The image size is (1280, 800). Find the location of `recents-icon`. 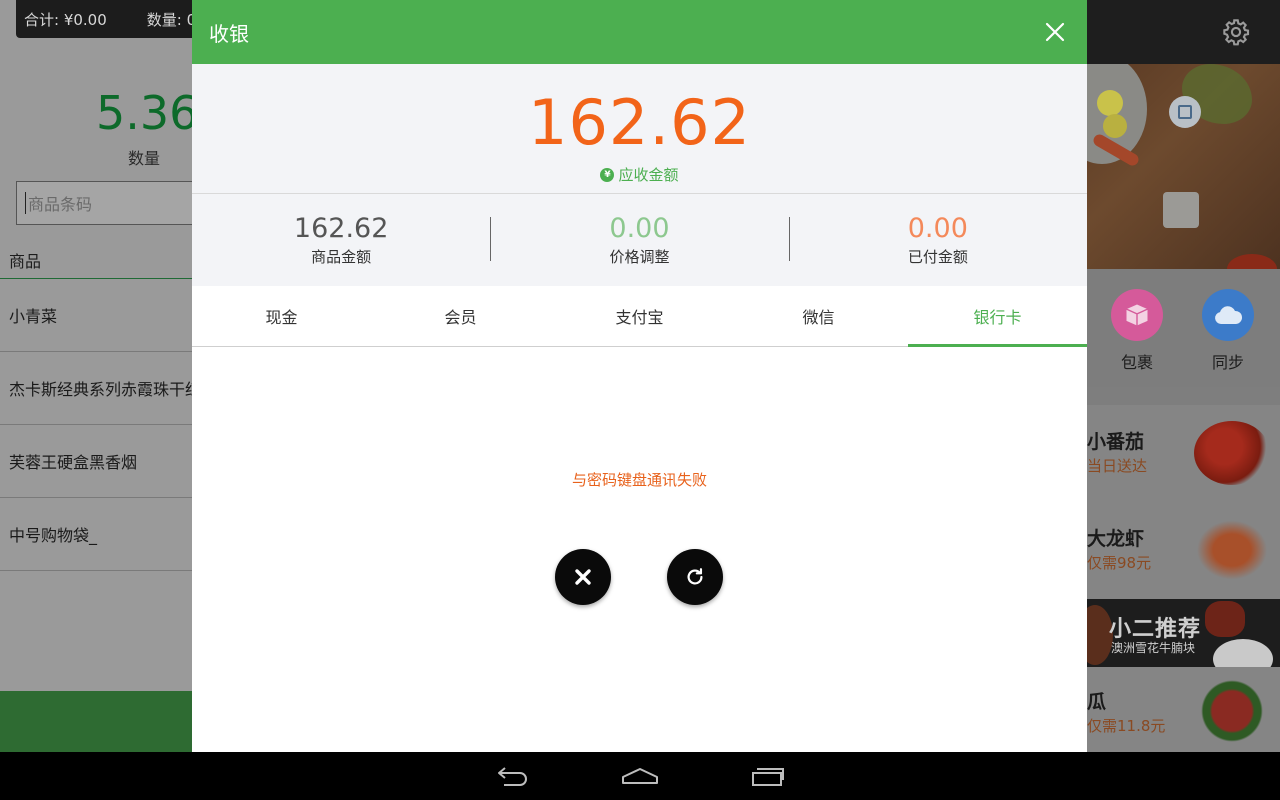

recents-icon is located at coordinates (768, 777).